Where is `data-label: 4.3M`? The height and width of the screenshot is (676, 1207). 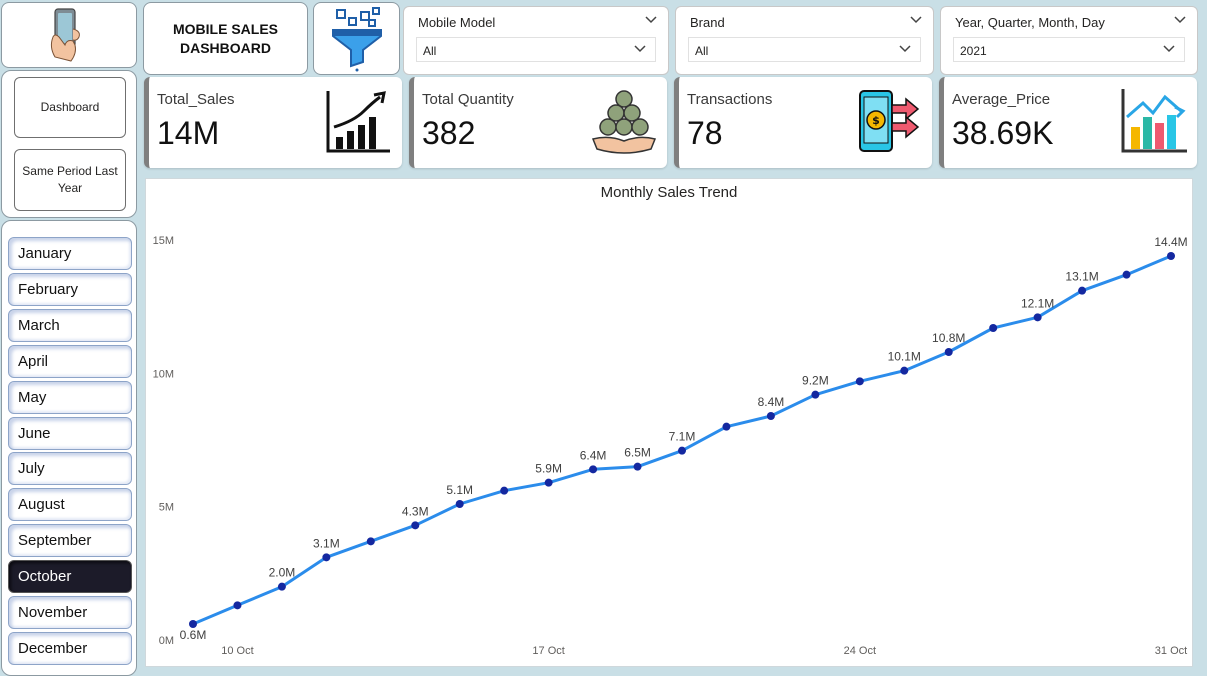 data-label: 4.3M is located at coordinates (415, 511).